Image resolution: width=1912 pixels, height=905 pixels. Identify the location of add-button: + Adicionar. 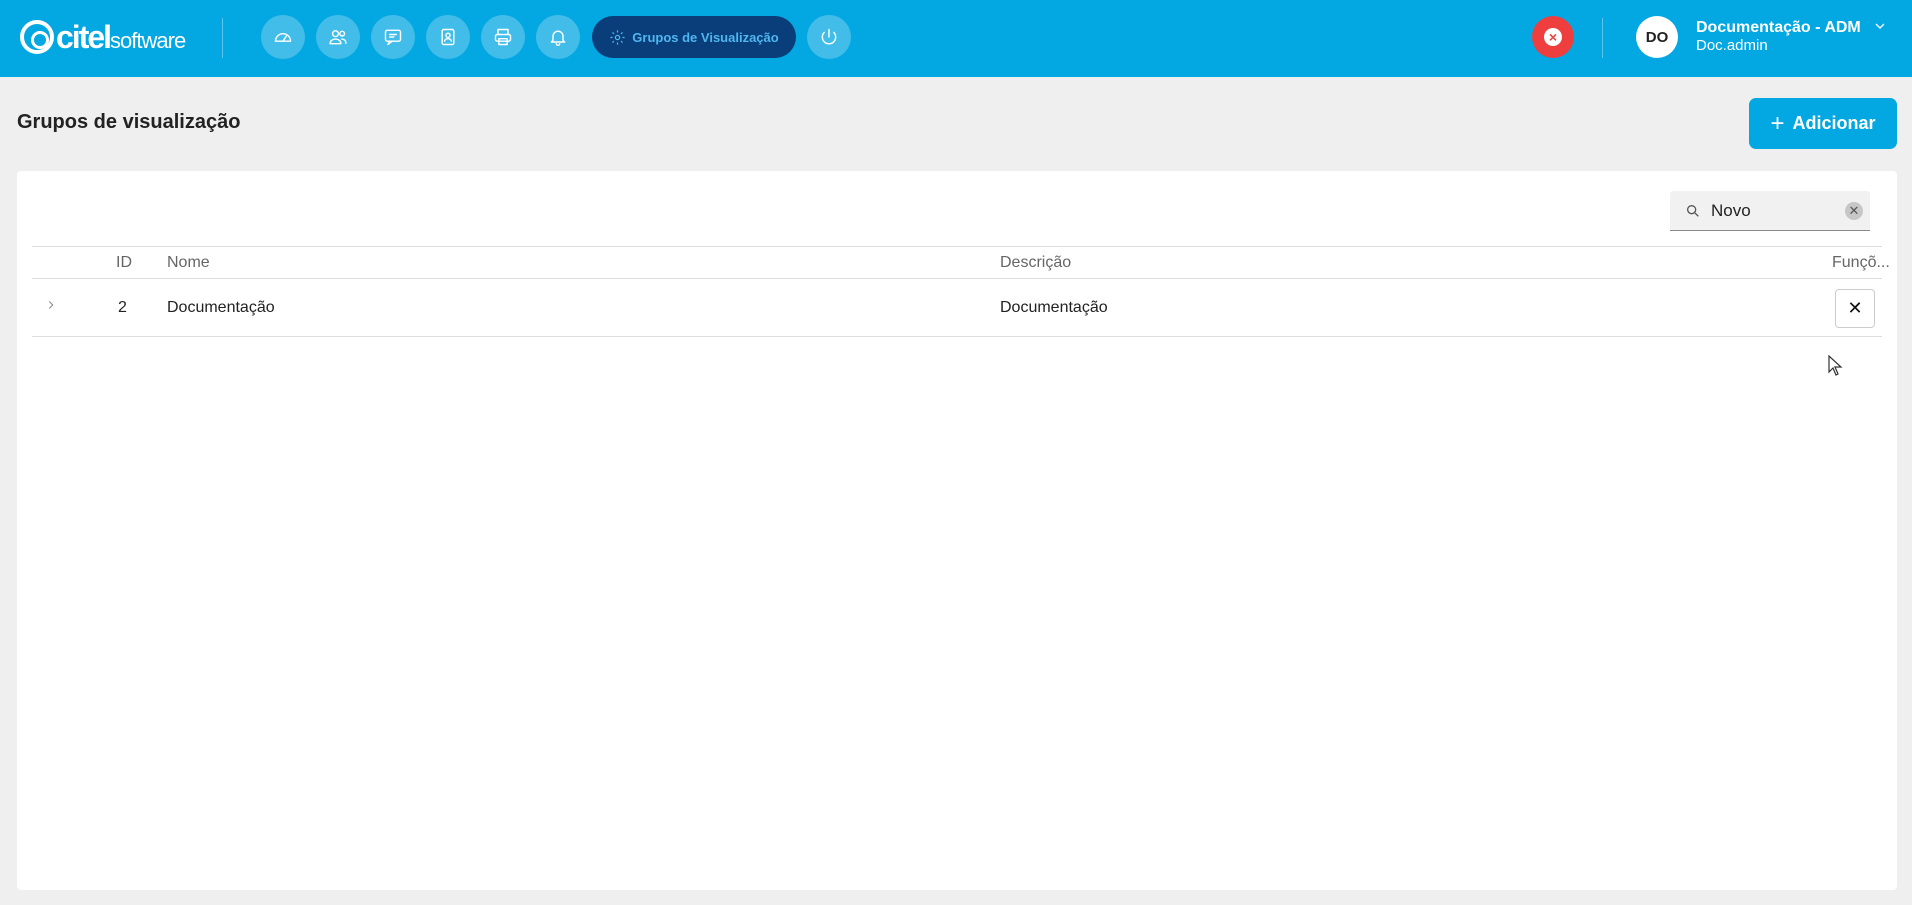
(1823, 123).